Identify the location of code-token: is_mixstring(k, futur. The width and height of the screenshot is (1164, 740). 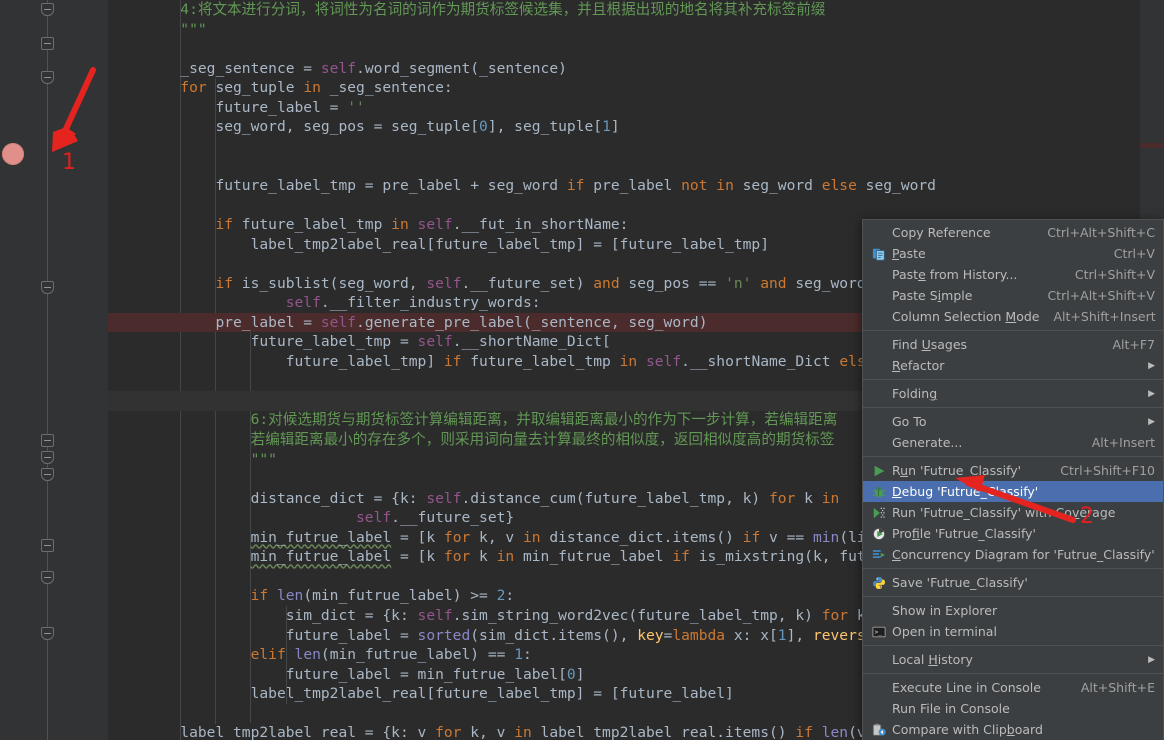
(786, 557).